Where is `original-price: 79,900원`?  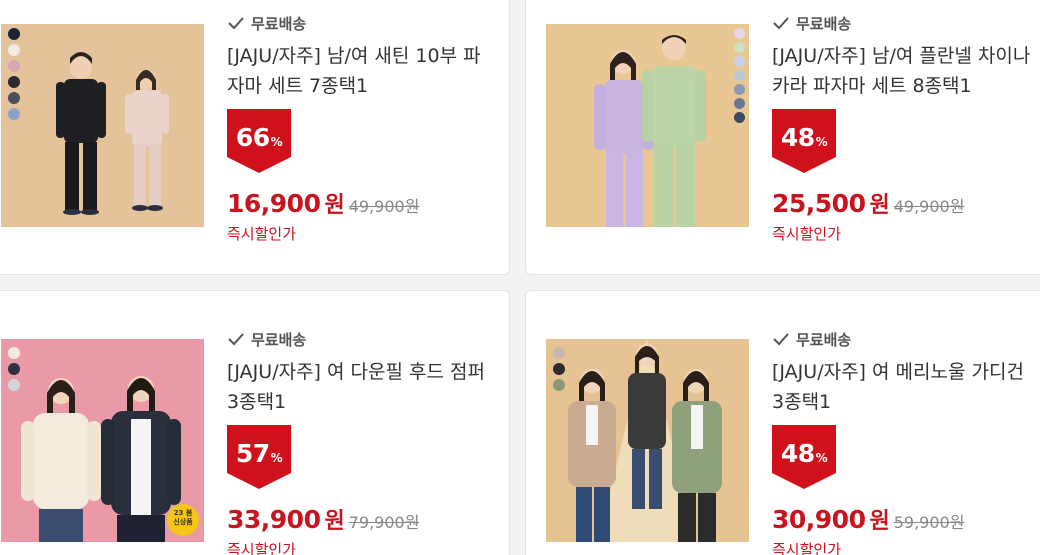 original-price: 79,900원 is located at coordinates (384, 522).